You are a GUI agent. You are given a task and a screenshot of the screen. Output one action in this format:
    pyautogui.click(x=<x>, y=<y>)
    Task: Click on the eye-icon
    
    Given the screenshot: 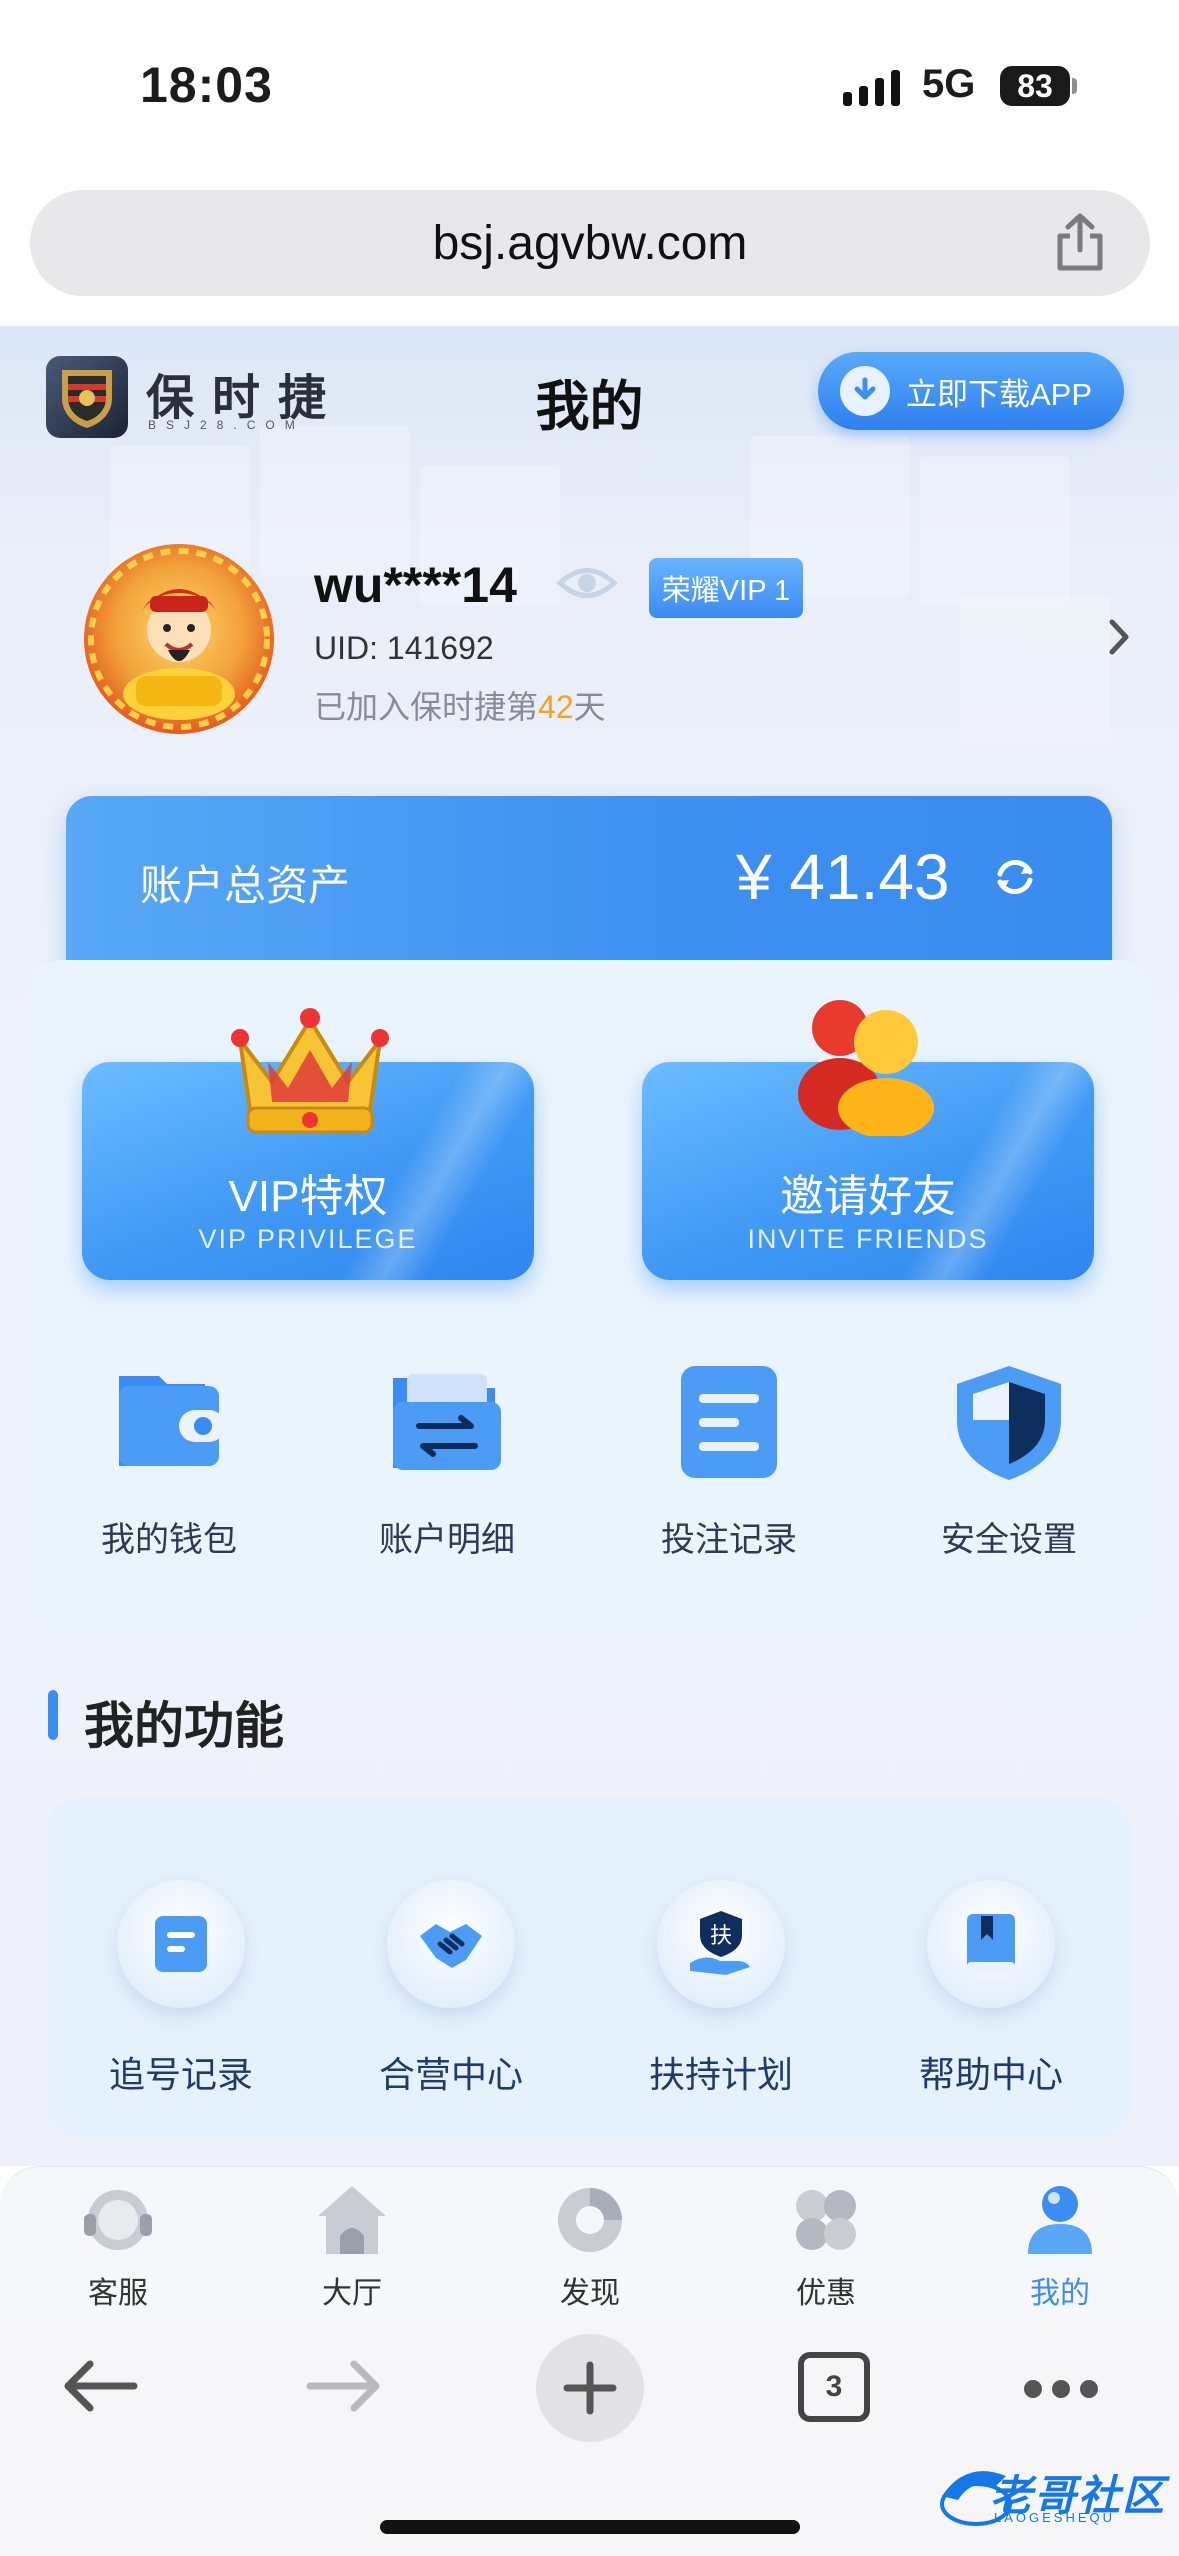 What is the action you would take?
    pyautogui.click(x=587, y=583)
    